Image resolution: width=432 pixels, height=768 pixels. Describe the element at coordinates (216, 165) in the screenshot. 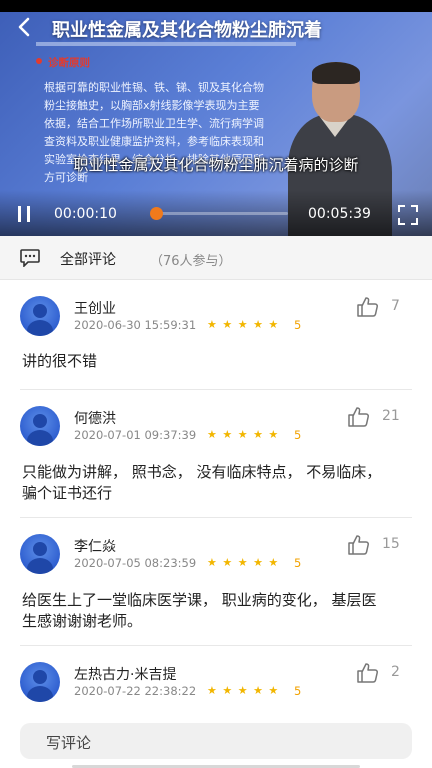

I see `video-subtitle: 职业性金属及其化合物粉尘肺沉着病的诊断` at that location.